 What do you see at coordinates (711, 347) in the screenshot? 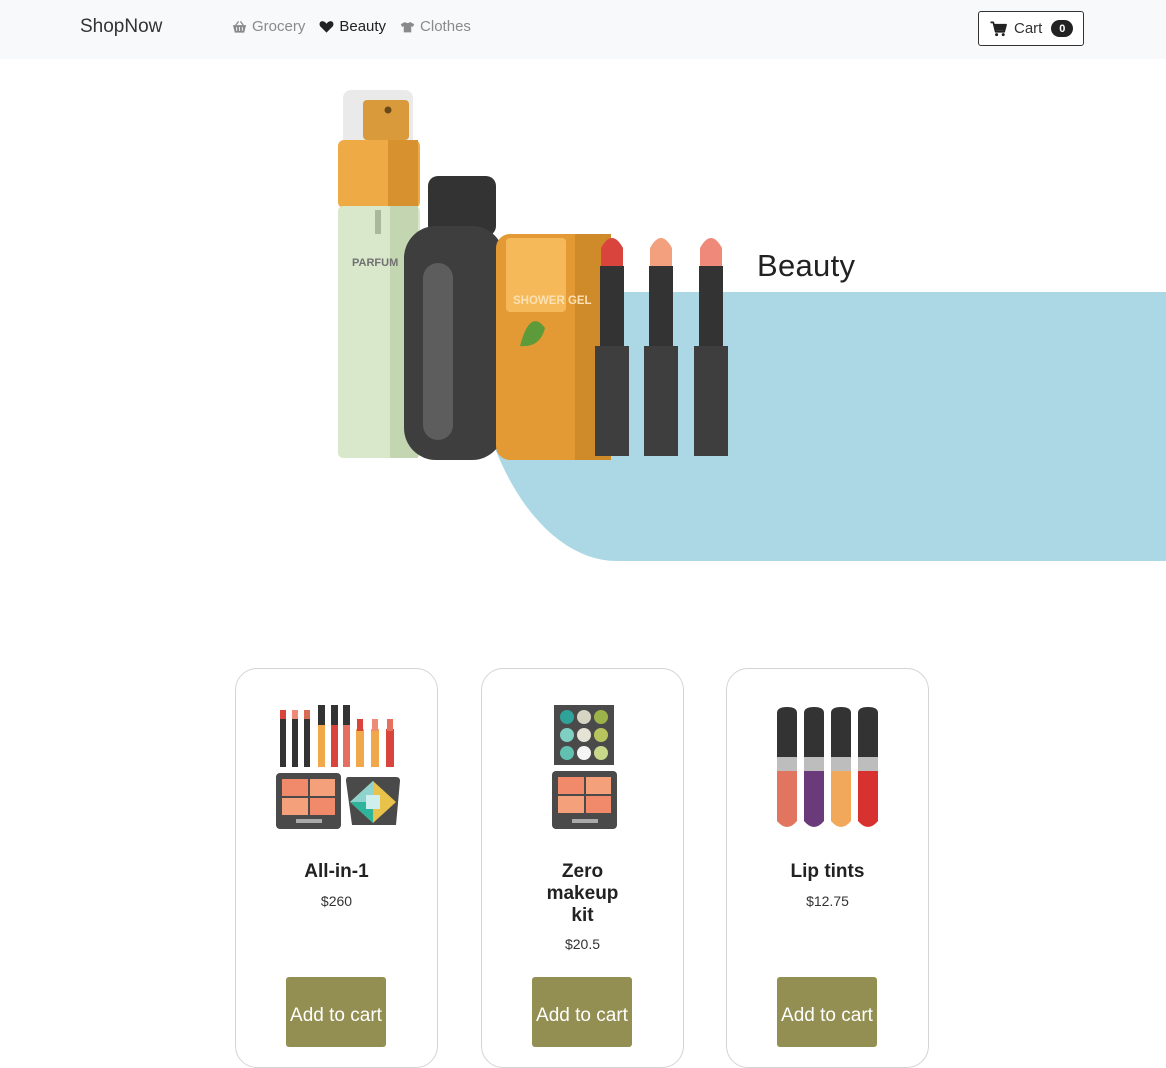
I see `lipstick-pink` at bounding box center [711, 347].